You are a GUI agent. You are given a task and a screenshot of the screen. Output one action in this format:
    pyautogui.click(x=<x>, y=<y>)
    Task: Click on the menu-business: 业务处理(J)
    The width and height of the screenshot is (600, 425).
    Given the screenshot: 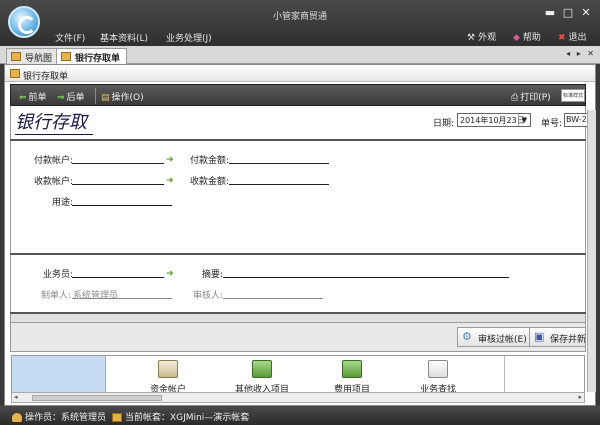 What is the action you would take?
    pyautogui.click(x=189, y=37)
    